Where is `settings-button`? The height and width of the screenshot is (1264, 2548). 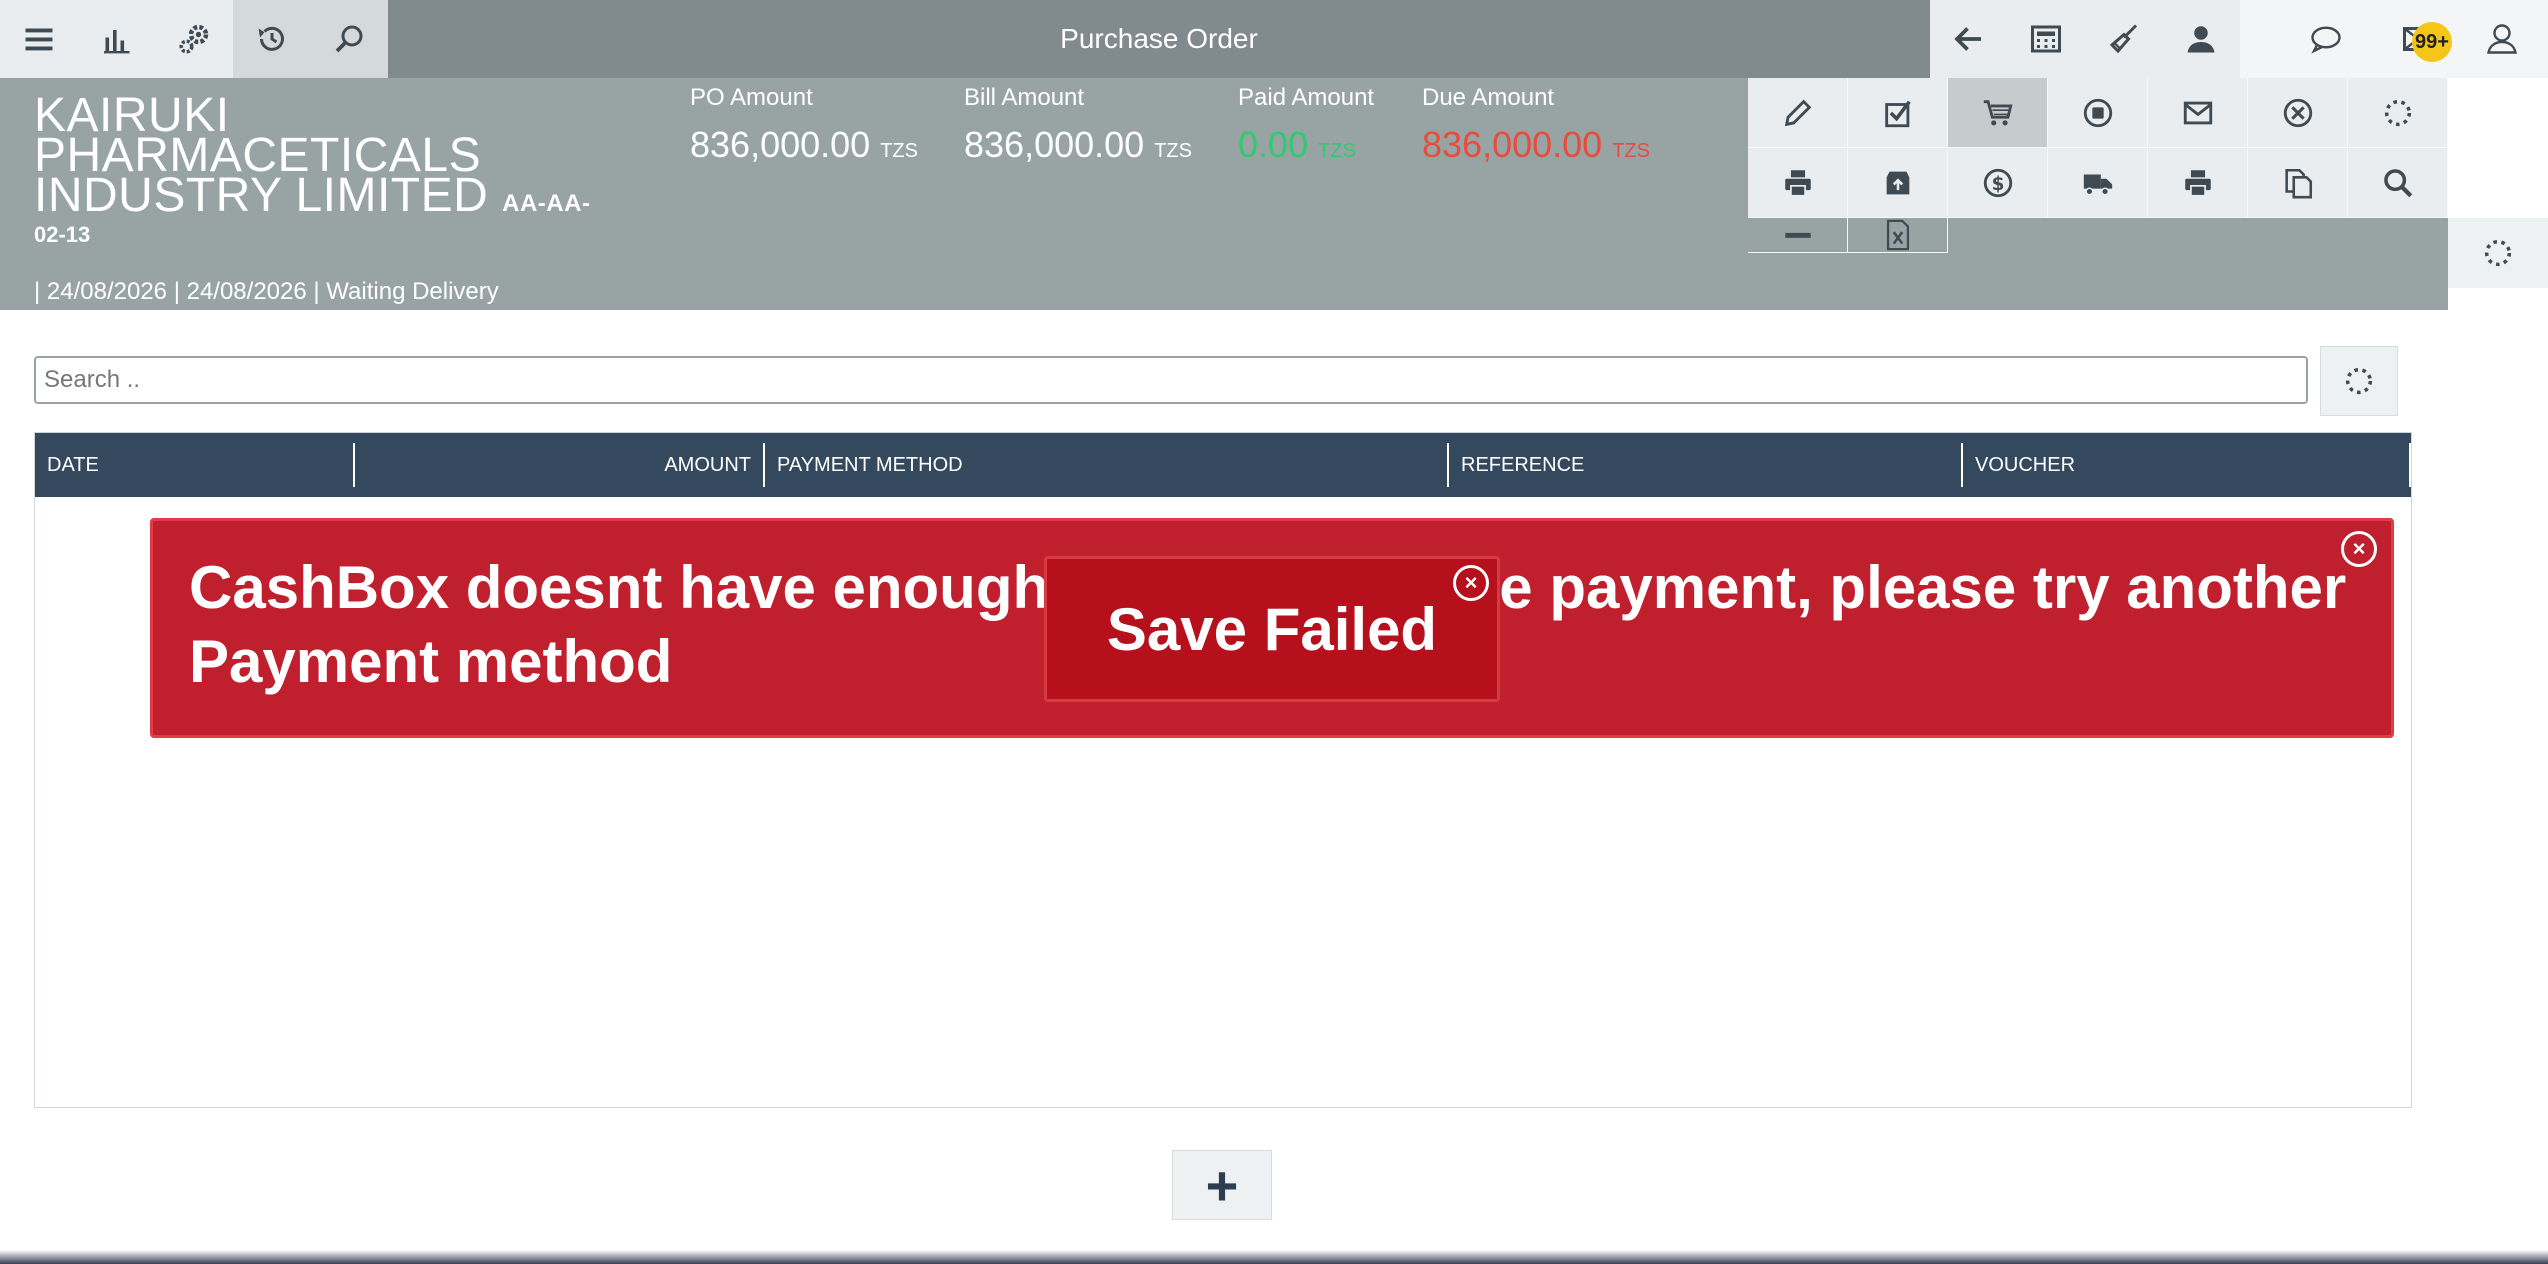
settings-button is located at coordinates (194, 39).